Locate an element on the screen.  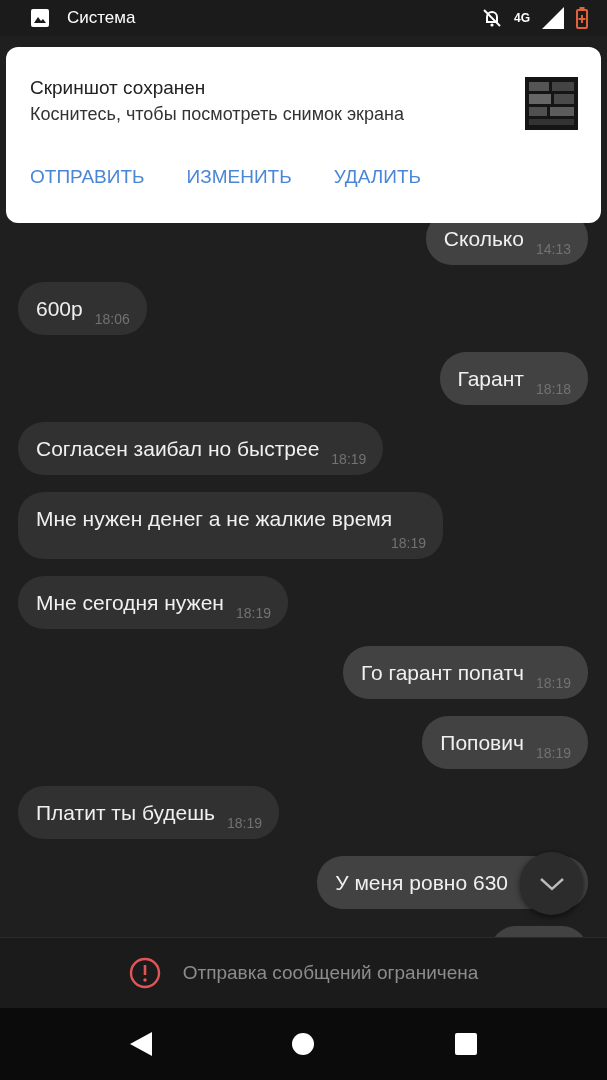
message-text: Мне нужен денег а не жалкие время is located at coordinates (214, 519).